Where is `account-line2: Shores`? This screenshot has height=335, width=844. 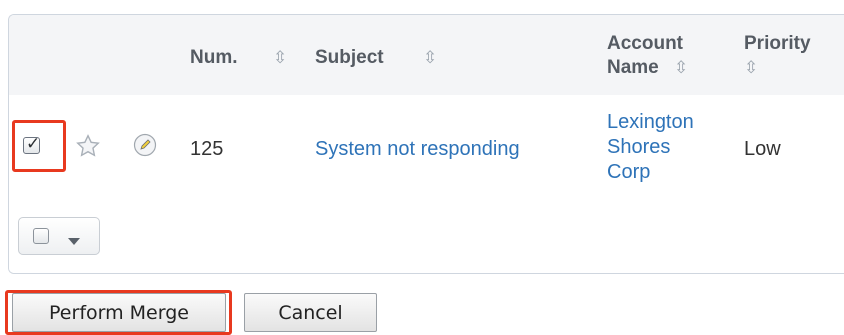
account-line2: Shores is located at coordinates (639, 147).